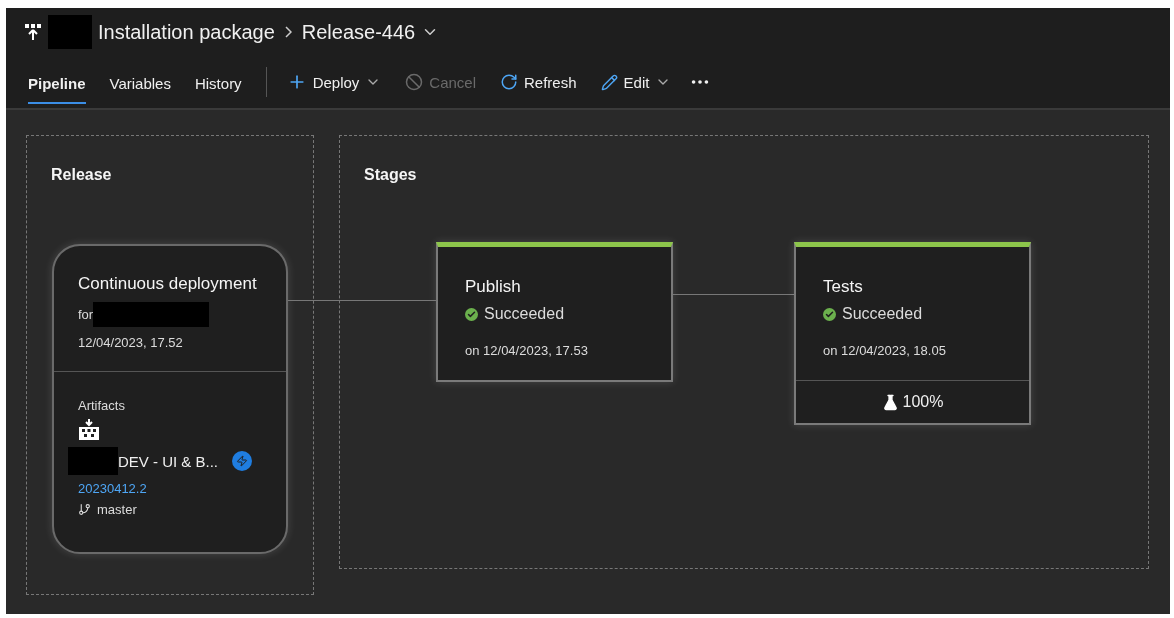  What do you see at coordinates (117, 509) in the screenshot?
I see `branch-name: master` at bounding box center [117, 509].